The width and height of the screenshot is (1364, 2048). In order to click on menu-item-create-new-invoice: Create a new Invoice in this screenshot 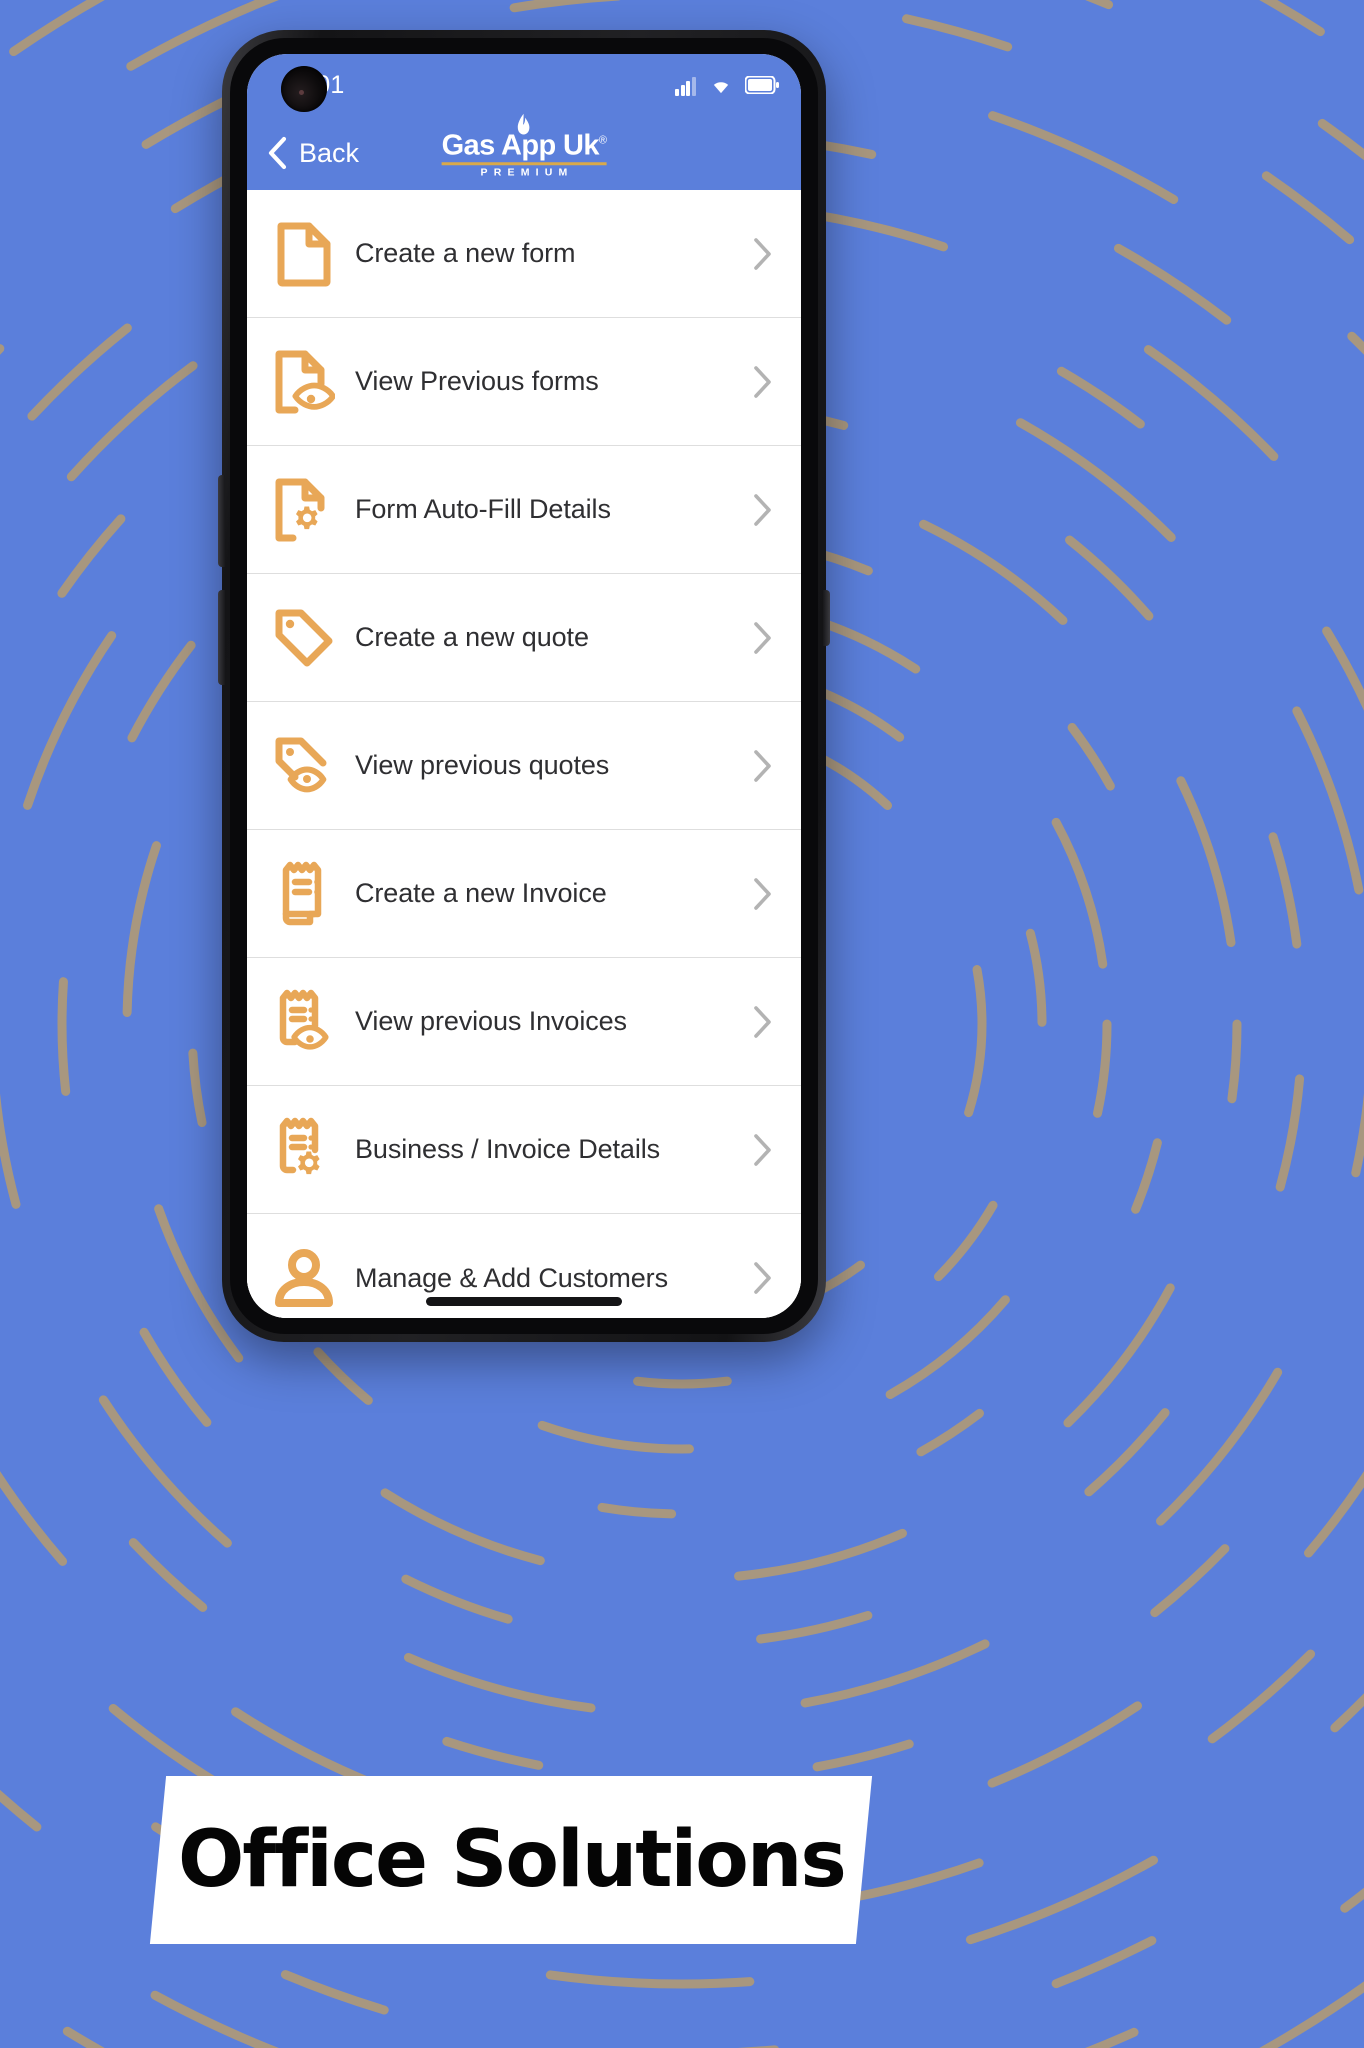, I will do `click(524, 894)`.